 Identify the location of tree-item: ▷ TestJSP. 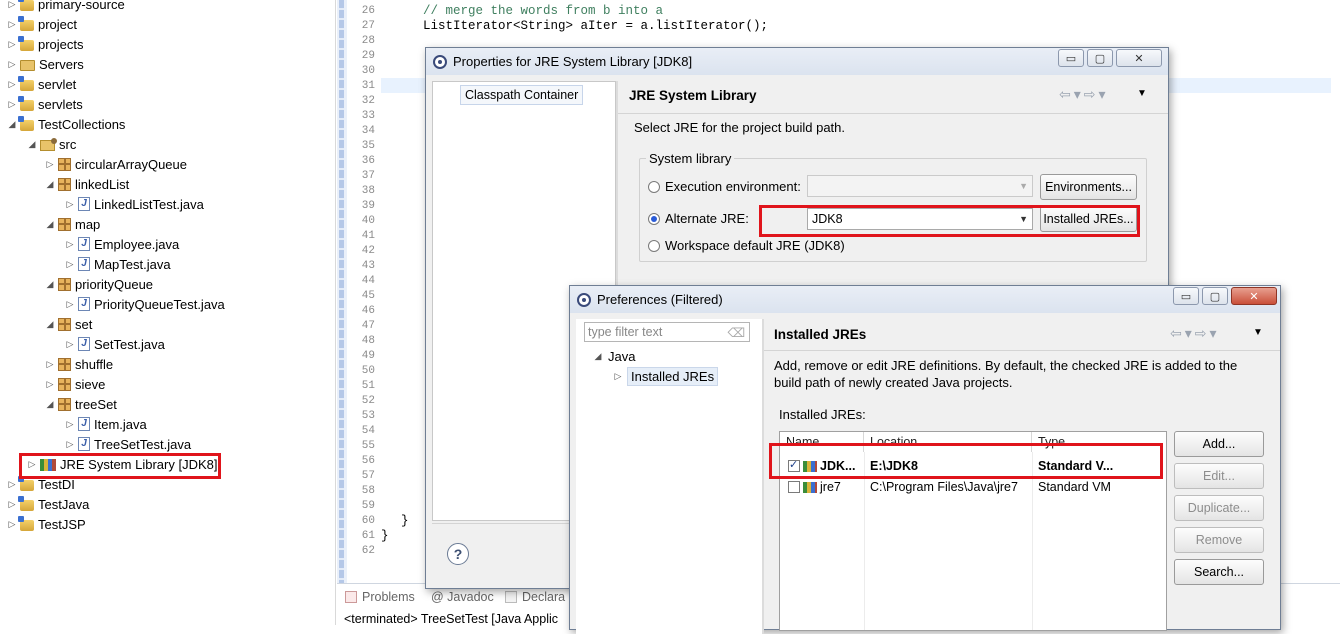
(46, 524).